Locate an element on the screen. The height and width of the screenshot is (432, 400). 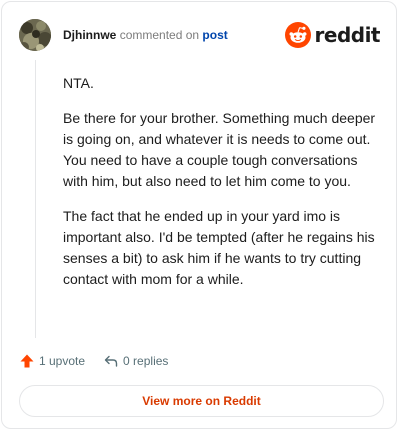
replies-button: 0 replies is located at coordinates (135, 361).